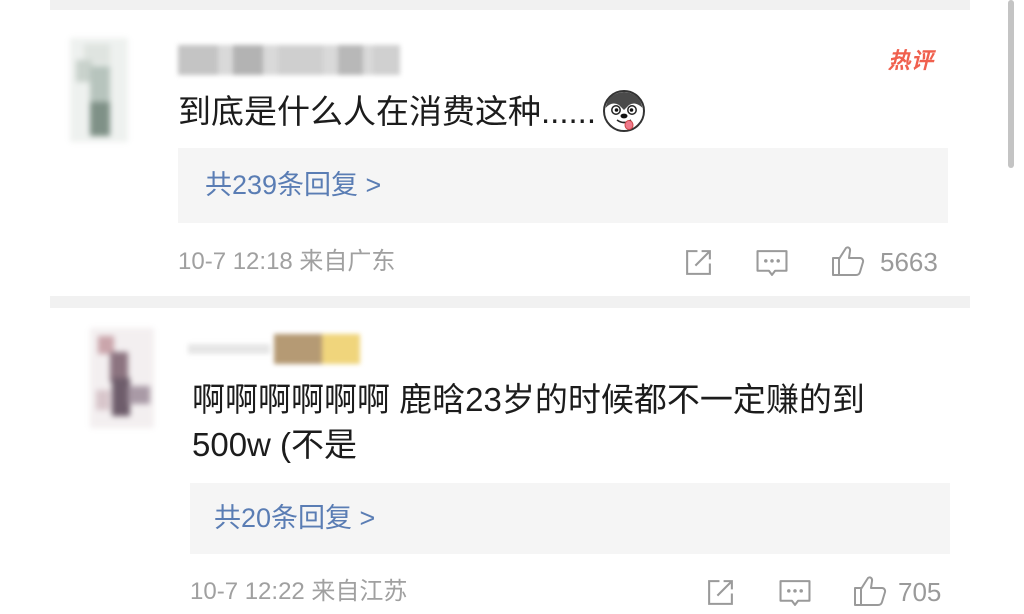 The width and height of the screenshot is (1024, 614). Describe the element at coordinates (528, 399) in the screenshot. I see `comment-text-line: 啊啊啊啊啊啊 鹿晗23岁的时候都不一定赚的到` at that location.